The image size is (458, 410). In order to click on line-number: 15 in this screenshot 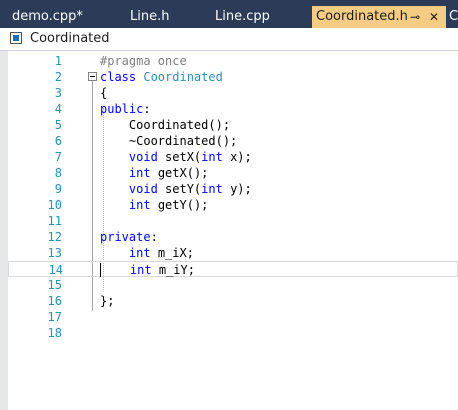, I will do `click(54, 285)`.